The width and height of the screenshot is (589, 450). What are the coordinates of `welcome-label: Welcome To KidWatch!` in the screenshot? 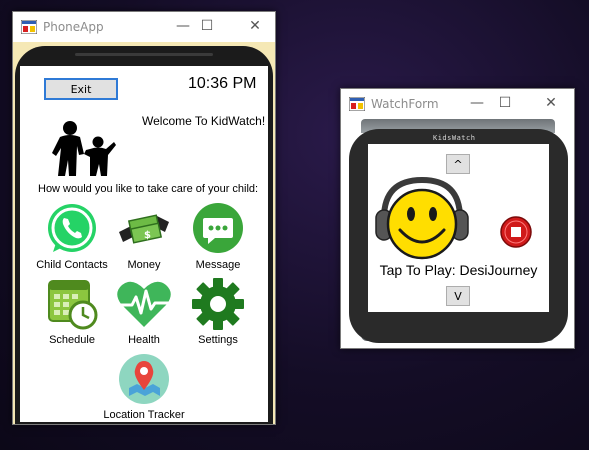 It's located at (204, 121).